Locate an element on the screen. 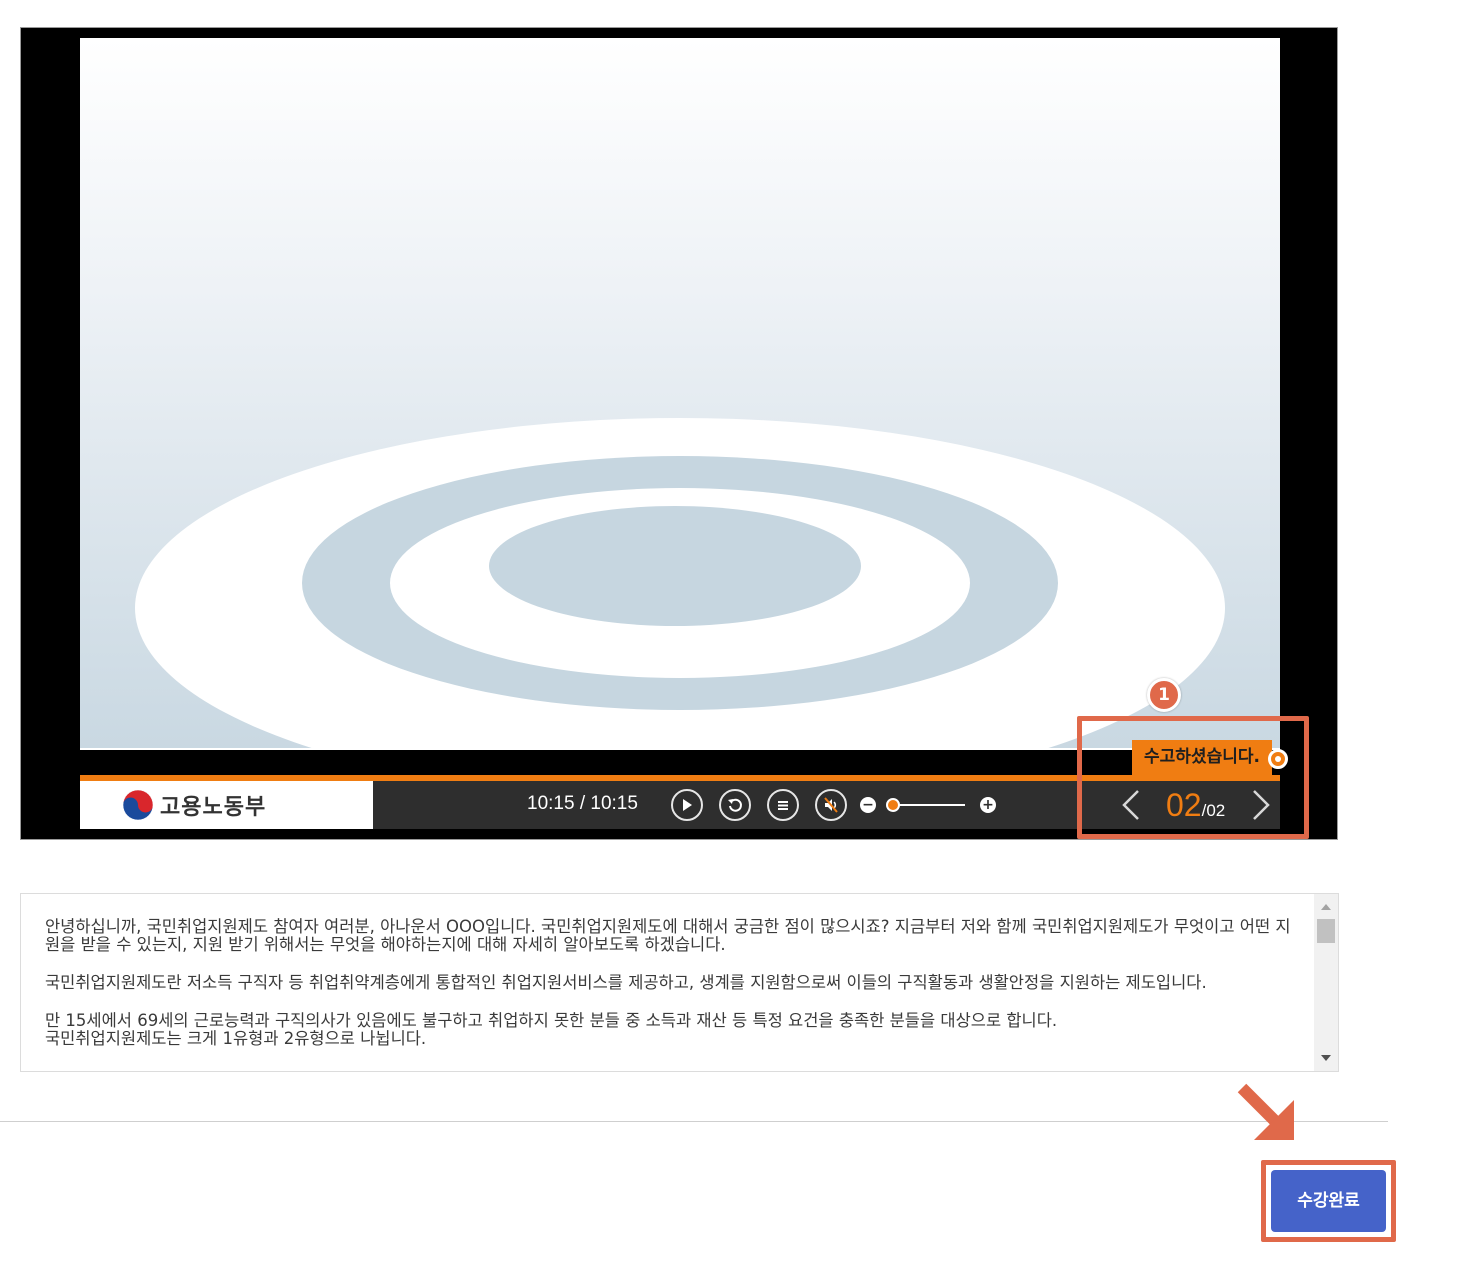 The image size is (1481, 1262). transcript-scrollbar is located at coordinates (1326, 982).